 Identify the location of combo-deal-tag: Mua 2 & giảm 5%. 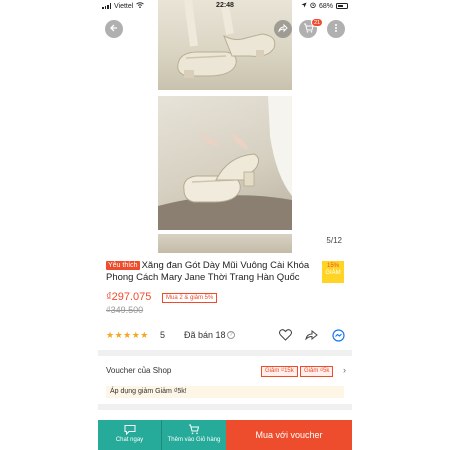
(190, 298).